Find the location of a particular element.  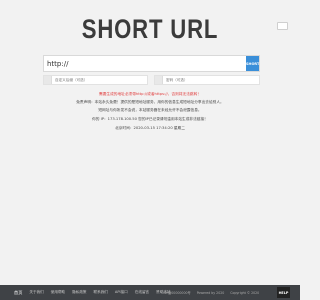

custom-suffix-input is located at coordinates (99, 80).